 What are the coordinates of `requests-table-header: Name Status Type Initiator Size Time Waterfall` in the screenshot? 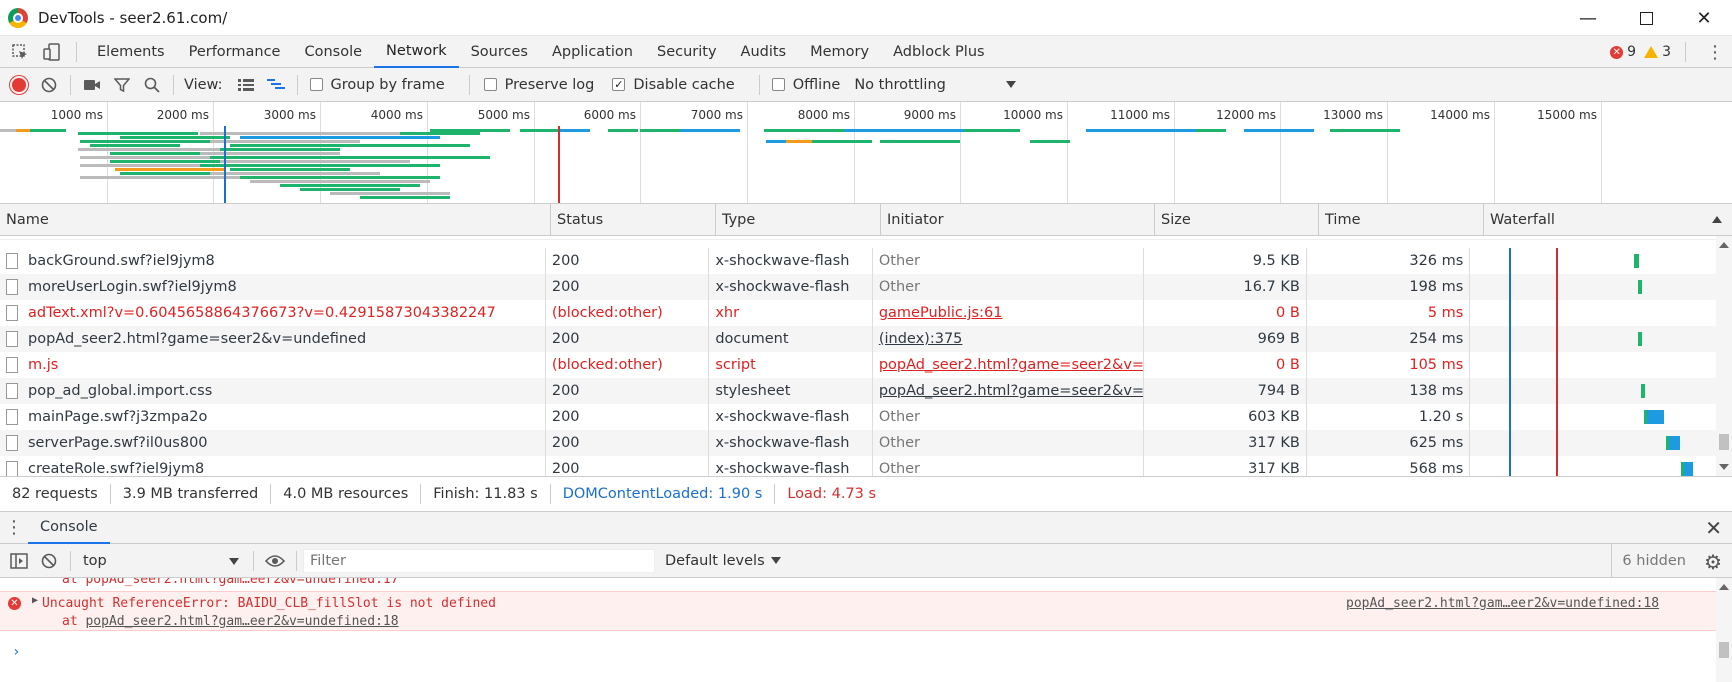 It's located at (866, 220).